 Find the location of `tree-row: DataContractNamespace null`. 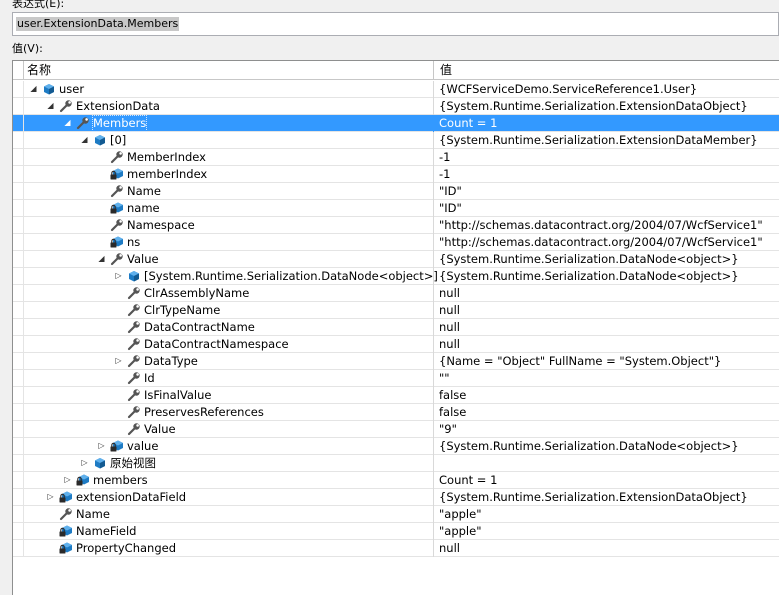

tree-row: DataContractNamespace null is located at coordinates (396, 344).